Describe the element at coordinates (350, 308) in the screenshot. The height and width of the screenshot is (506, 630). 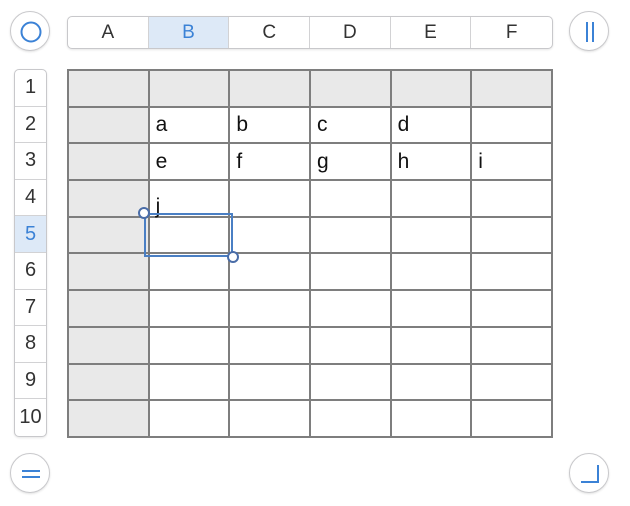
I see `cell-d7` at that location.